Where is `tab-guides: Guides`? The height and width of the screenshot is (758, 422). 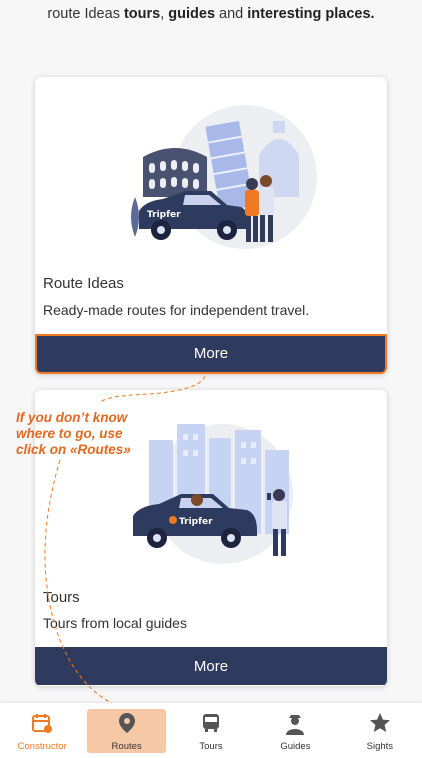 tab-guides: Guides is located at coordinates (295, 730).